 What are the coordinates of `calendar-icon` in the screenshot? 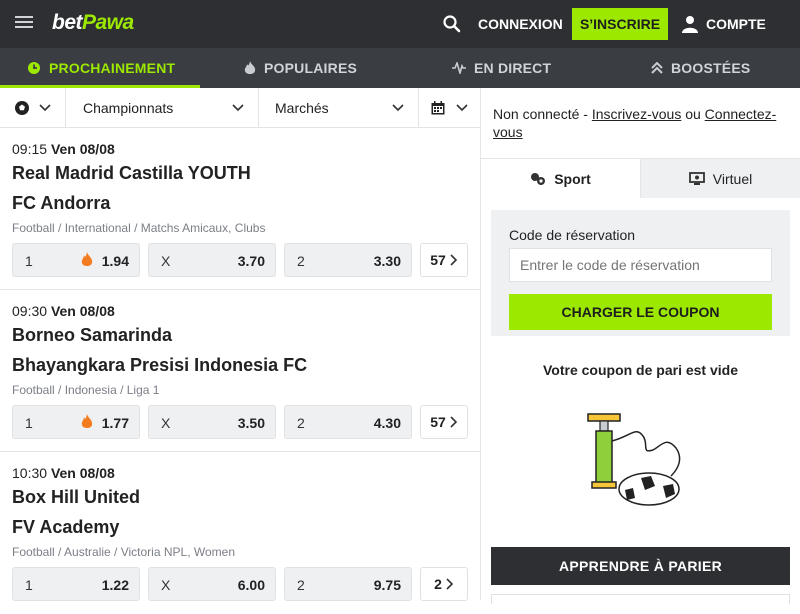 It's located at (438, 108).